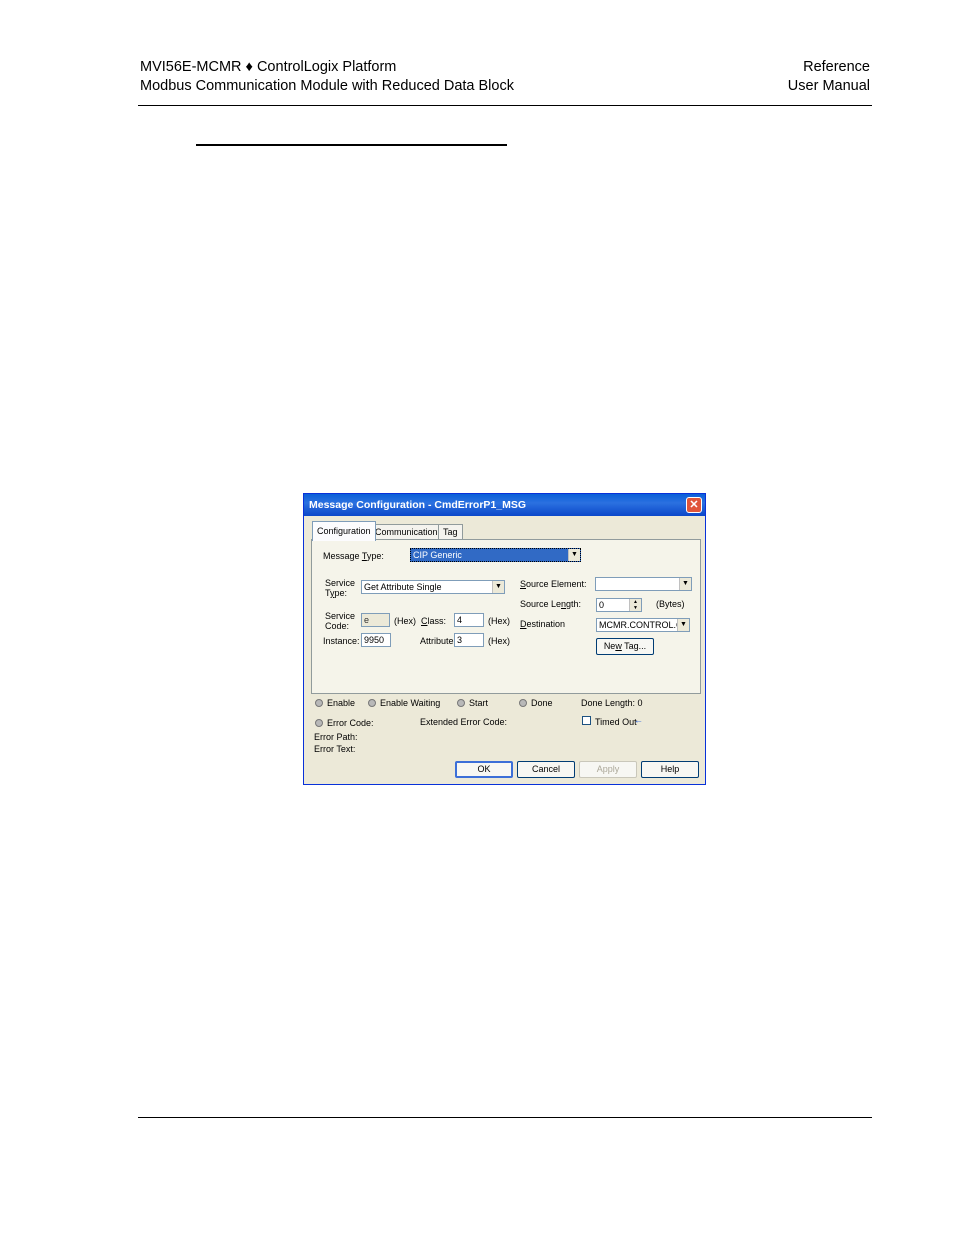 The width and height of the screenshot is (954, 1235). I want to click on enable-waiting-status-label: Enable Waiting, so click(410, 703).